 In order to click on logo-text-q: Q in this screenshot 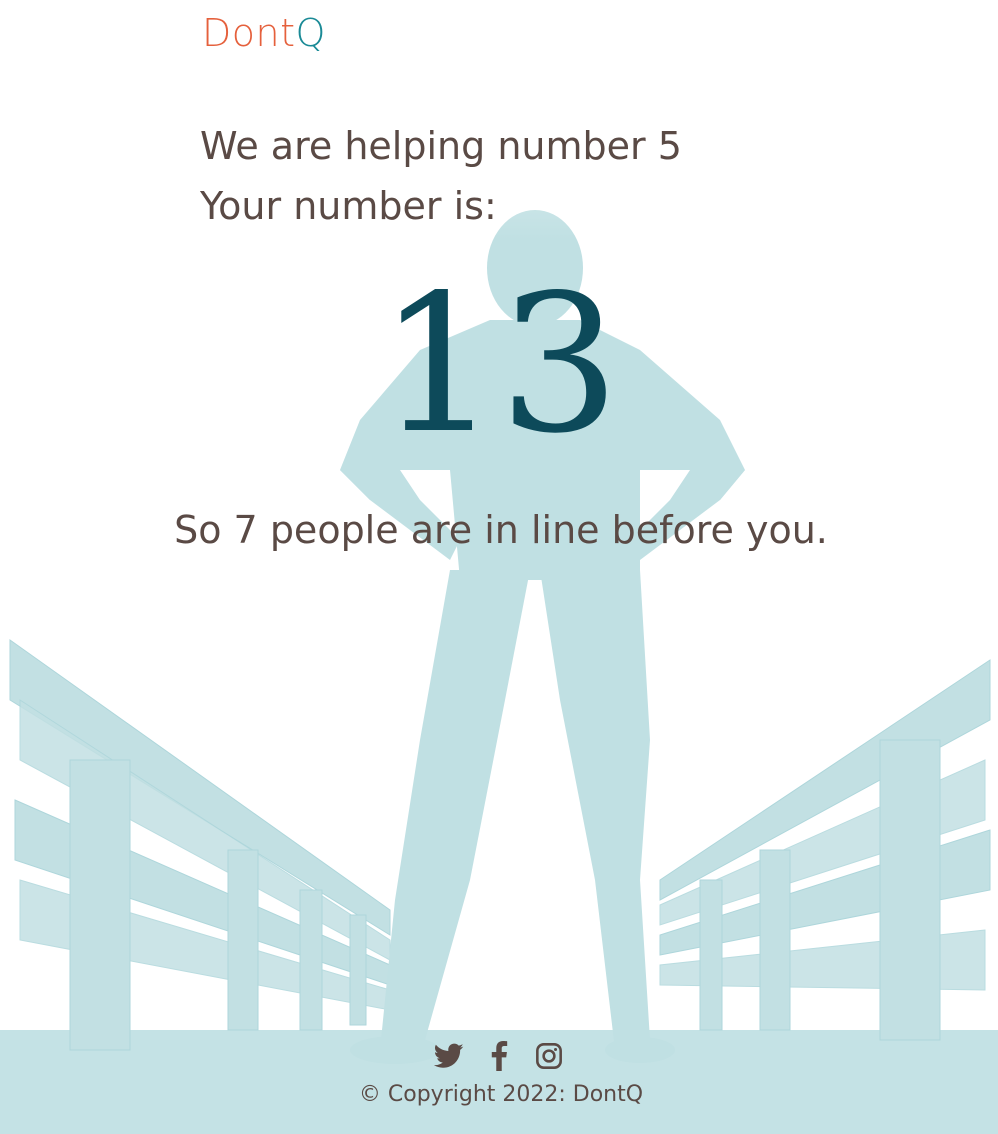, I will do `click(310, 33)`.